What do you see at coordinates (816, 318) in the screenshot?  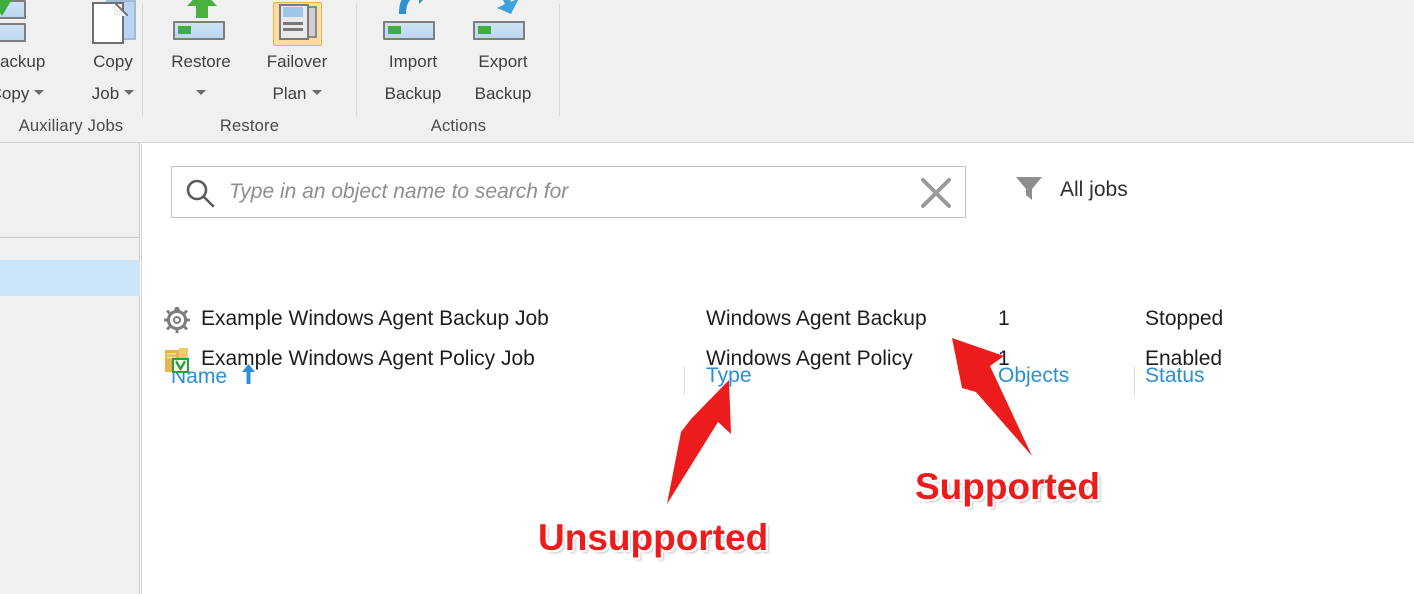 I see `cell-type: Windows Agent Backup` at bounding box center [816, 318].